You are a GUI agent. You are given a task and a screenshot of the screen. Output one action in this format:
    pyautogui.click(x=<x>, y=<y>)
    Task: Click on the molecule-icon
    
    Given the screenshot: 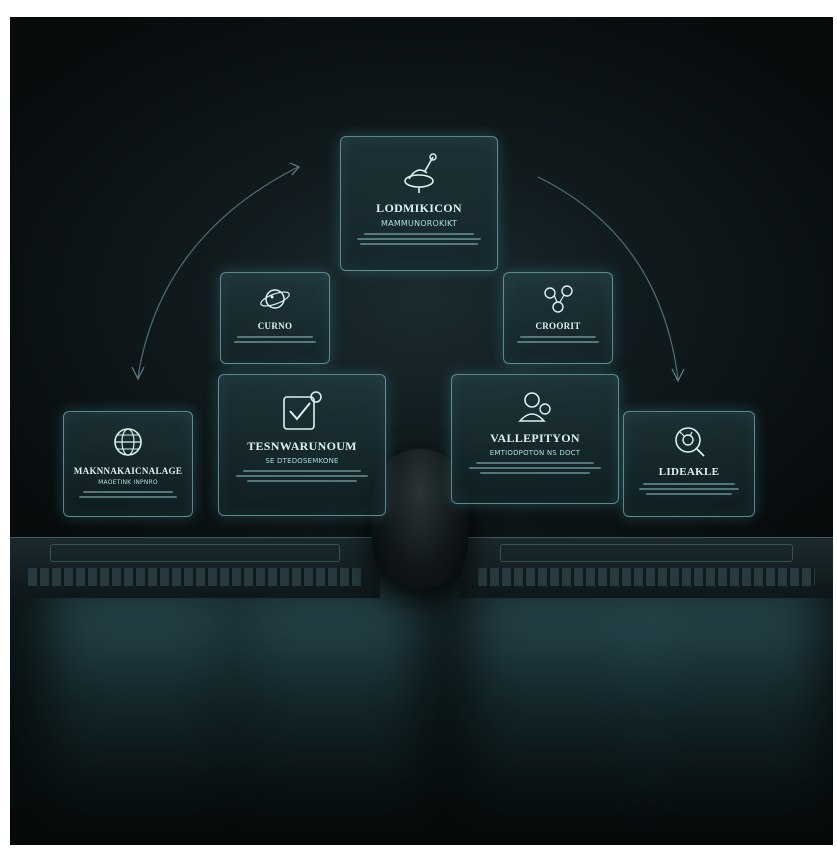 What is the action you would take?
    pyautogui.click(x=558, y=299)
    